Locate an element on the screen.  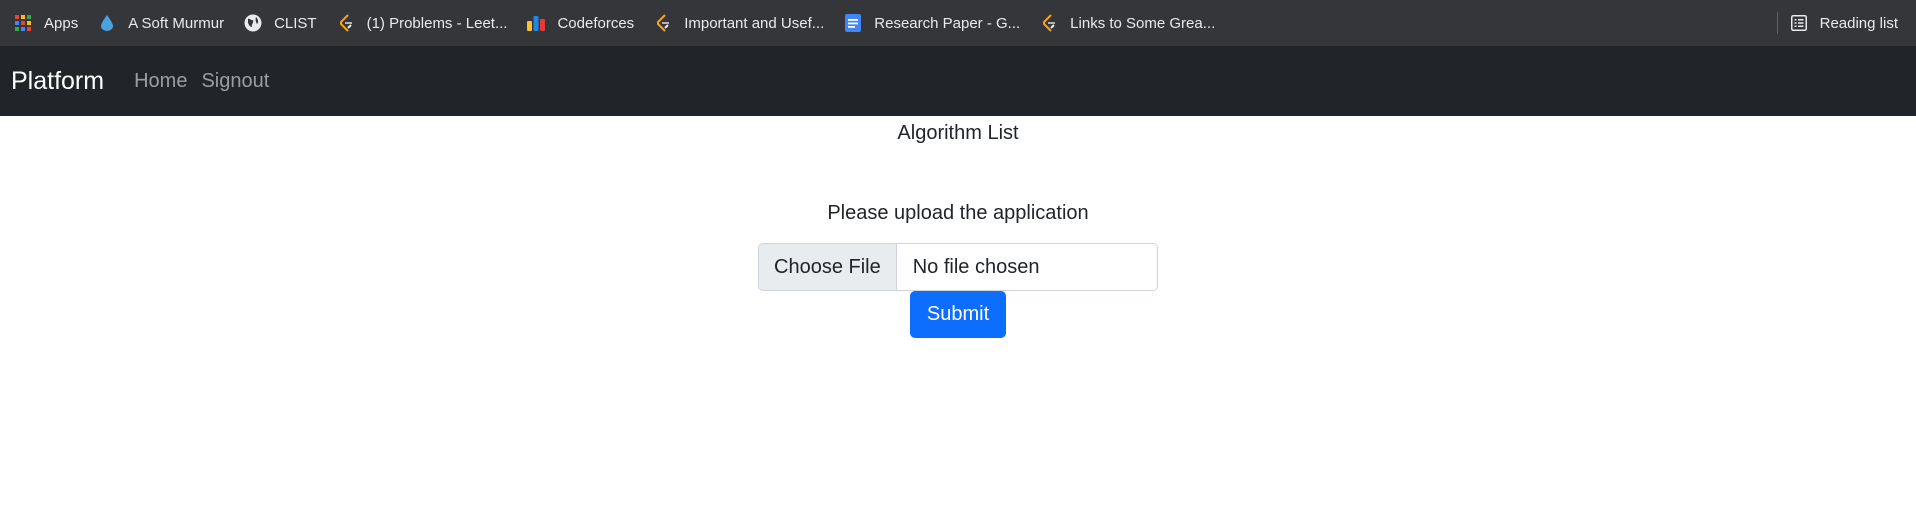
globe-icon is located at coordinates (253, 23).